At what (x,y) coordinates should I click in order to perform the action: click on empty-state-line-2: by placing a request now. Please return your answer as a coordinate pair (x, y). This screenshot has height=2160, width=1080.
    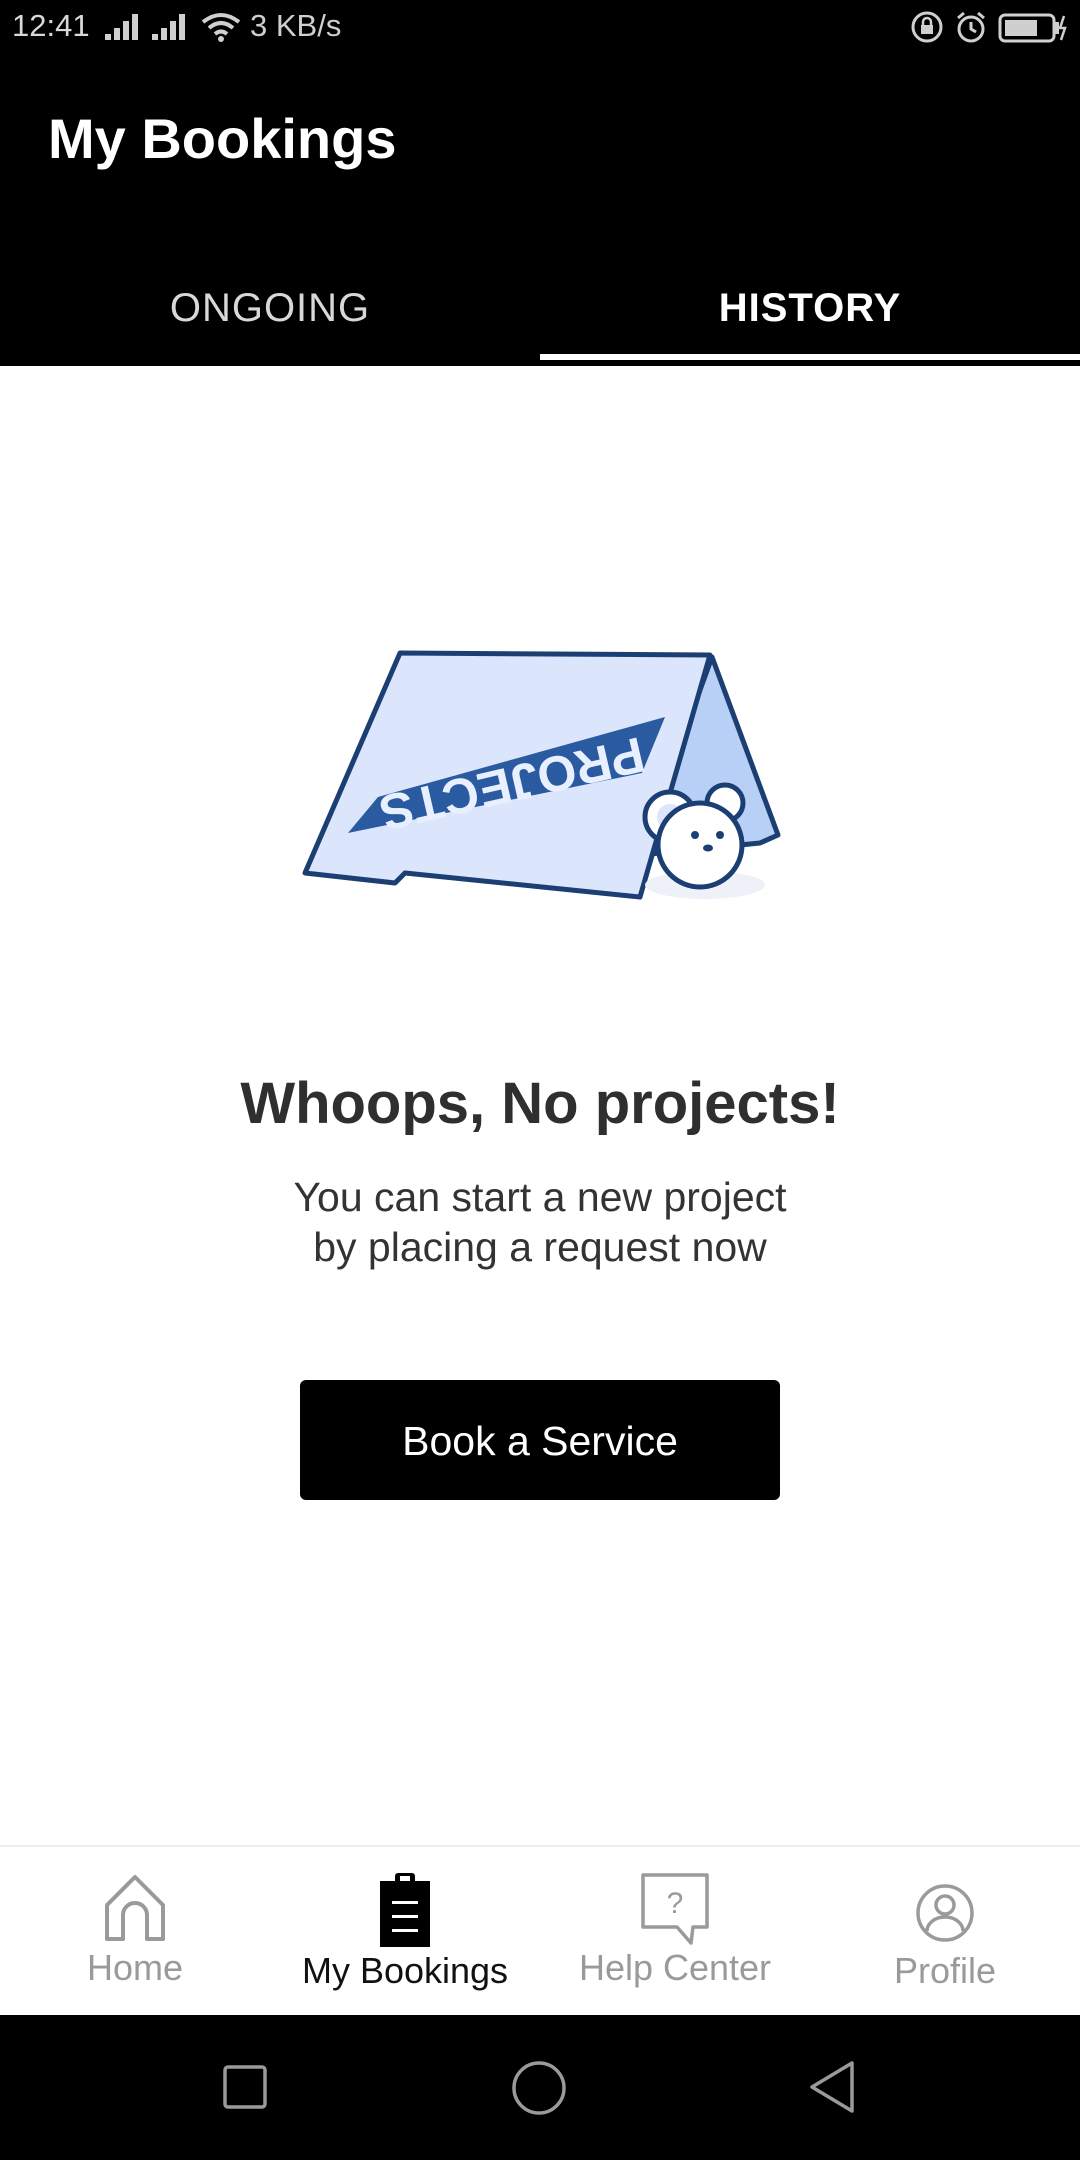
    Looking at the image, I should click on (540, 1247).